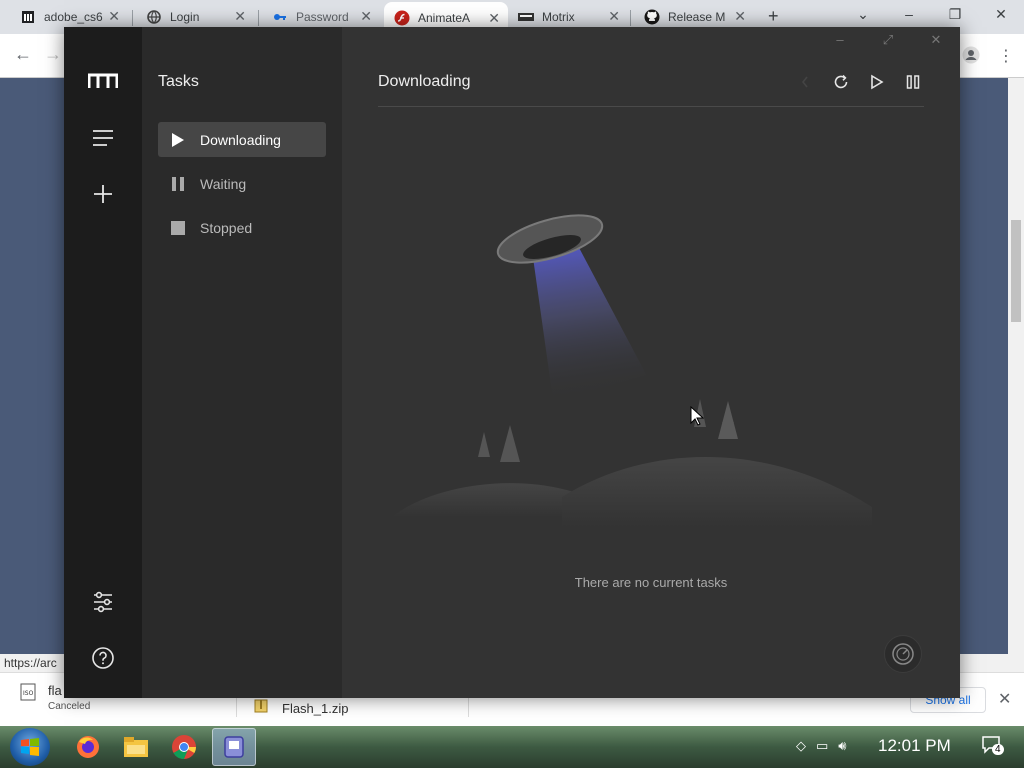  Describe the element at coordinates (1016, 271) in the screenshot. I see `scroll-thumb` at that location.